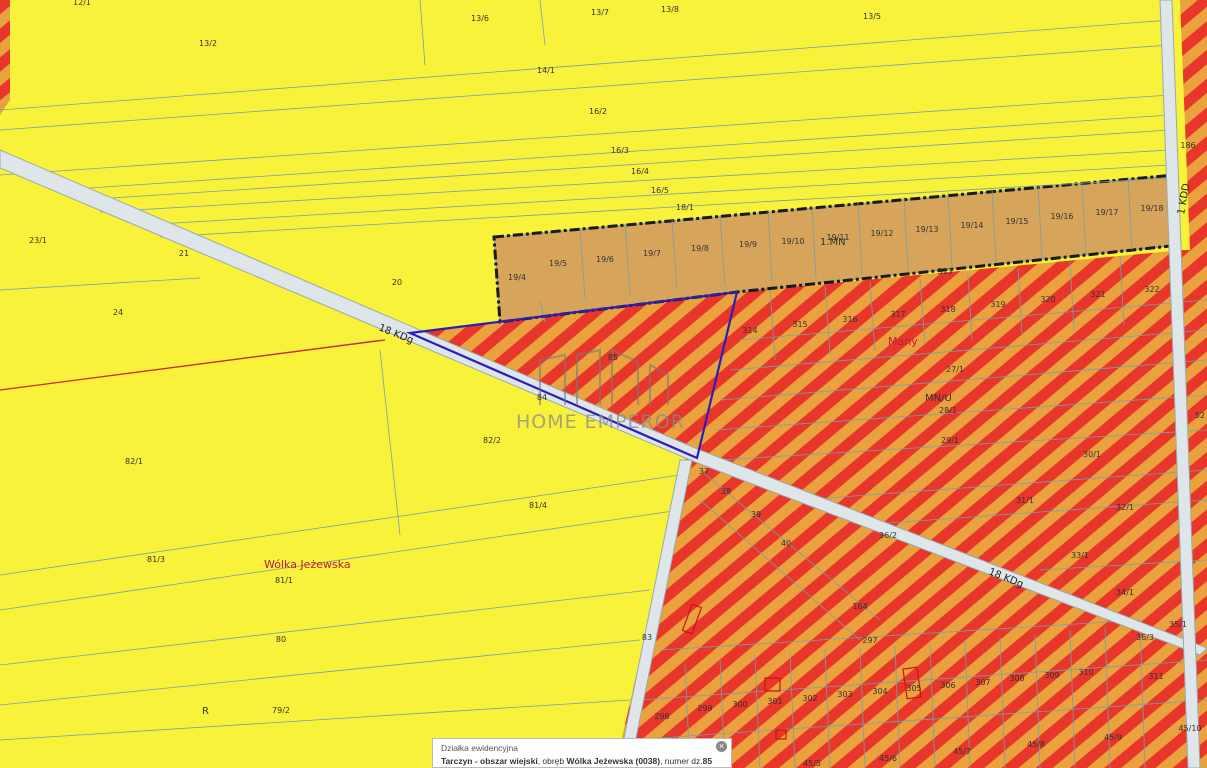 The height and width of the screenshot is (768, 1207). What do you see at coordinates (809, 698) in the screenshot?
I see `parcel-label: 302` at bounding box center [809, 698].